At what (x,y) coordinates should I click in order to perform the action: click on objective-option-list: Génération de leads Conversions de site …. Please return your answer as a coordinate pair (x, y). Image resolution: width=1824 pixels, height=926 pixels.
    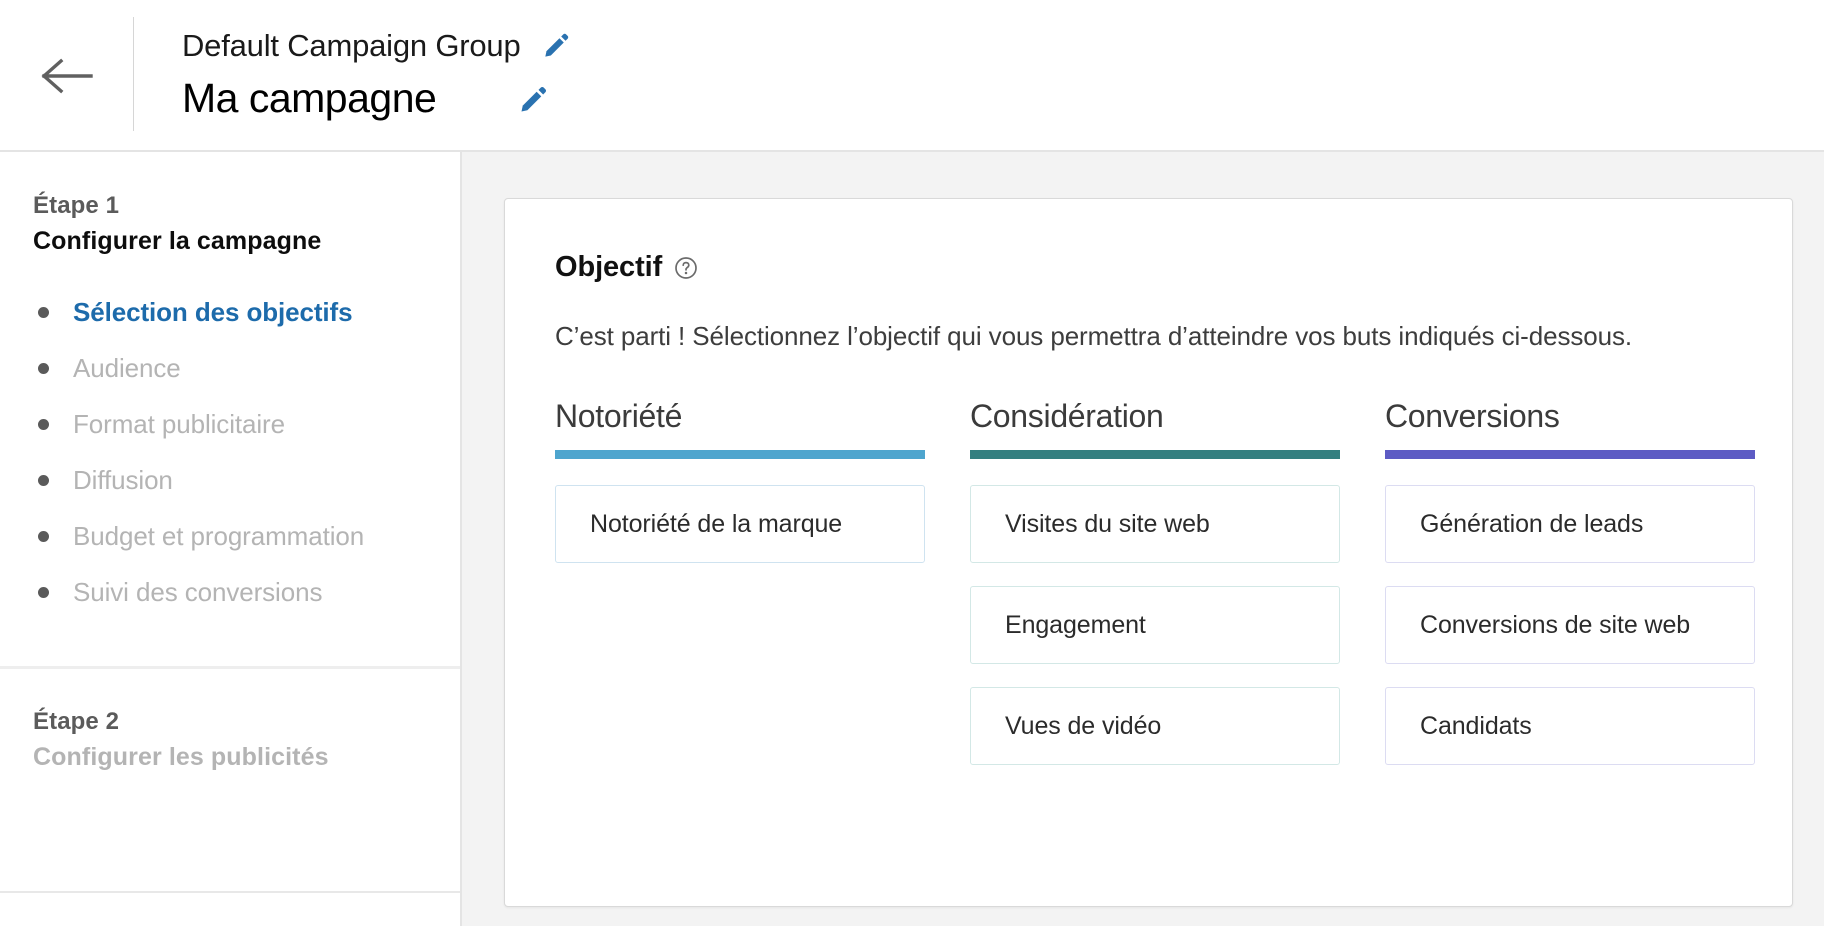
    Looking at the image, I should click on (1570, 625).